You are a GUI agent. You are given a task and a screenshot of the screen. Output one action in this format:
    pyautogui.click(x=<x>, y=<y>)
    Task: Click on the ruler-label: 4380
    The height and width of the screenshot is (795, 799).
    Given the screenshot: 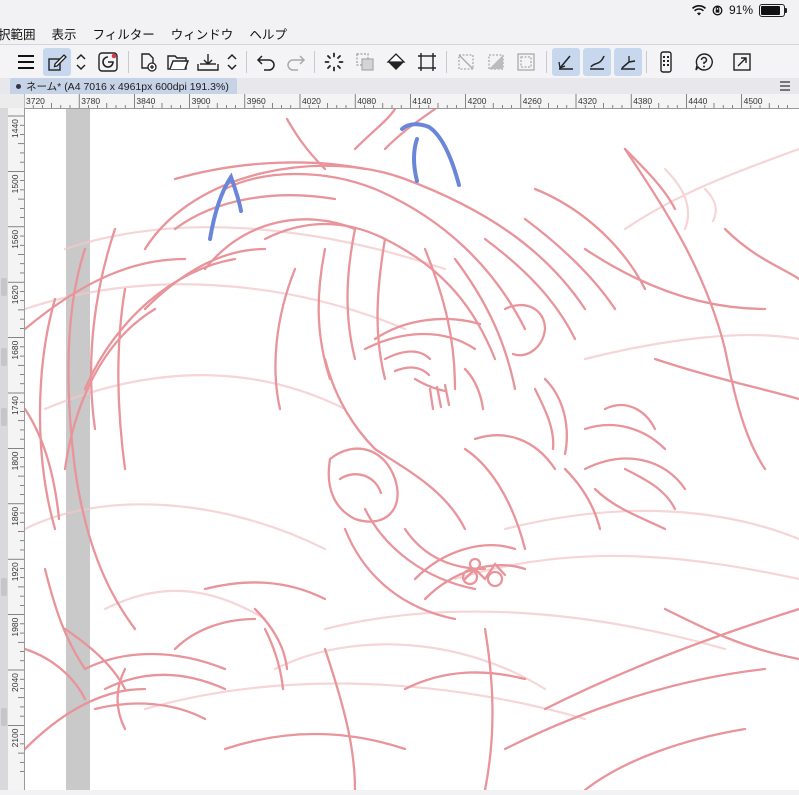 What is the action you would take?
    pyautogui.click(x=642, y=101)
    